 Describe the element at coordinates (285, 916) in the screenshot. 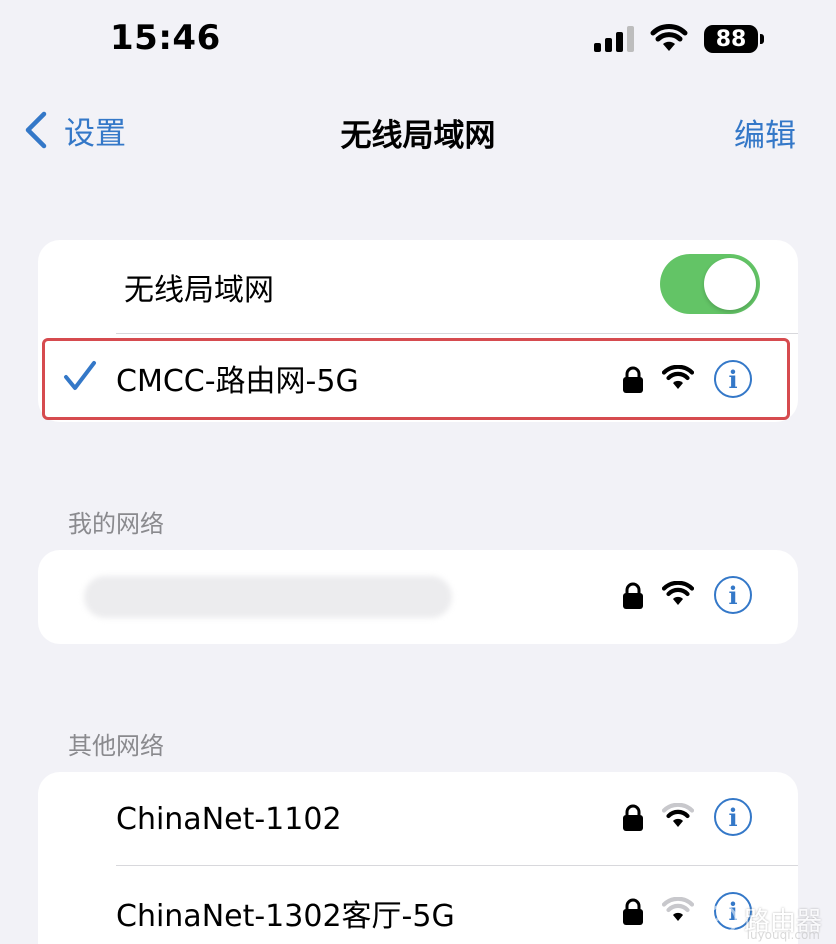

I see `network-name: ChinaNet-1302客厅-5G` at that location.